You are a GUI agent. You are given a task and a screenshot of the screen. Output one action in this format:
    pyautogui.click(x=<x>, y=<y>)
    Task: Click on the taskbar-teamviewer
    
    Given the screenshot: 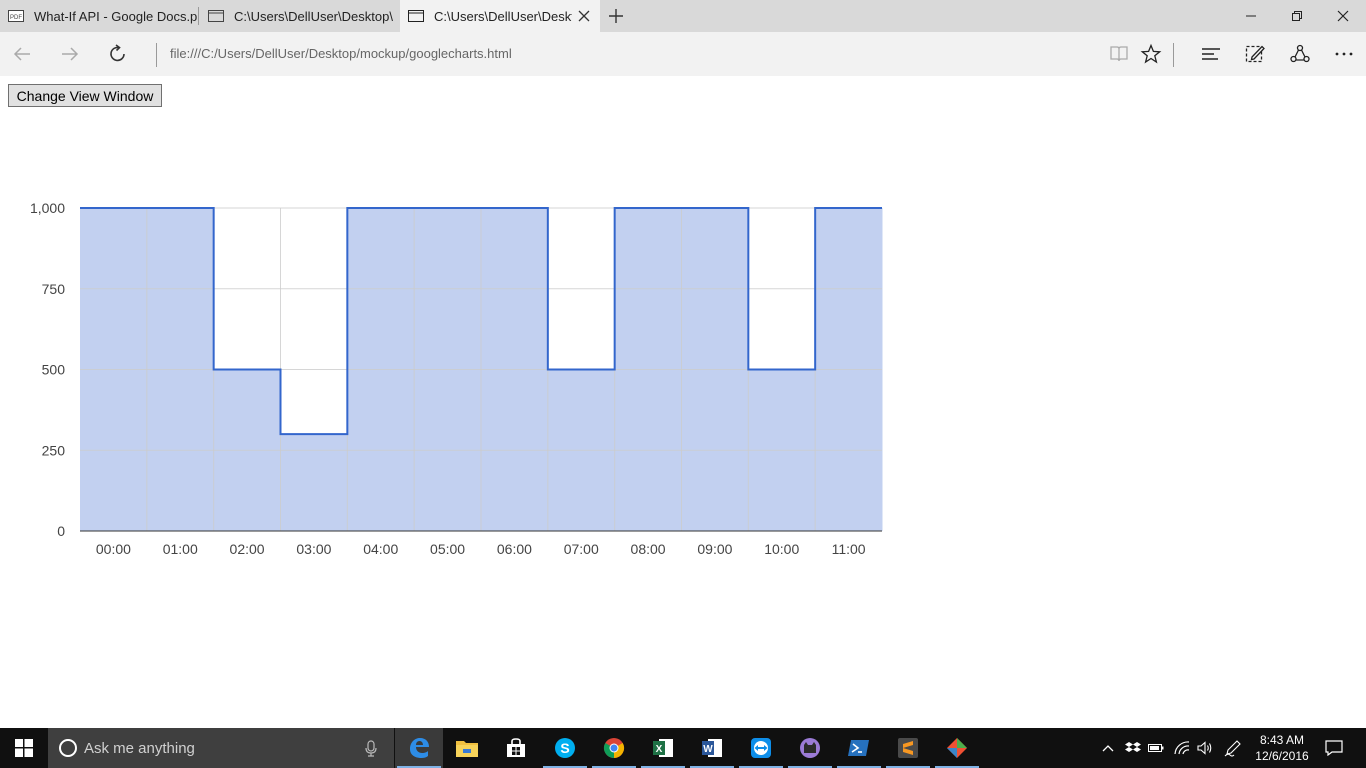 What is the action you would take?
    pyautogui.click(x=761, y=748)
    